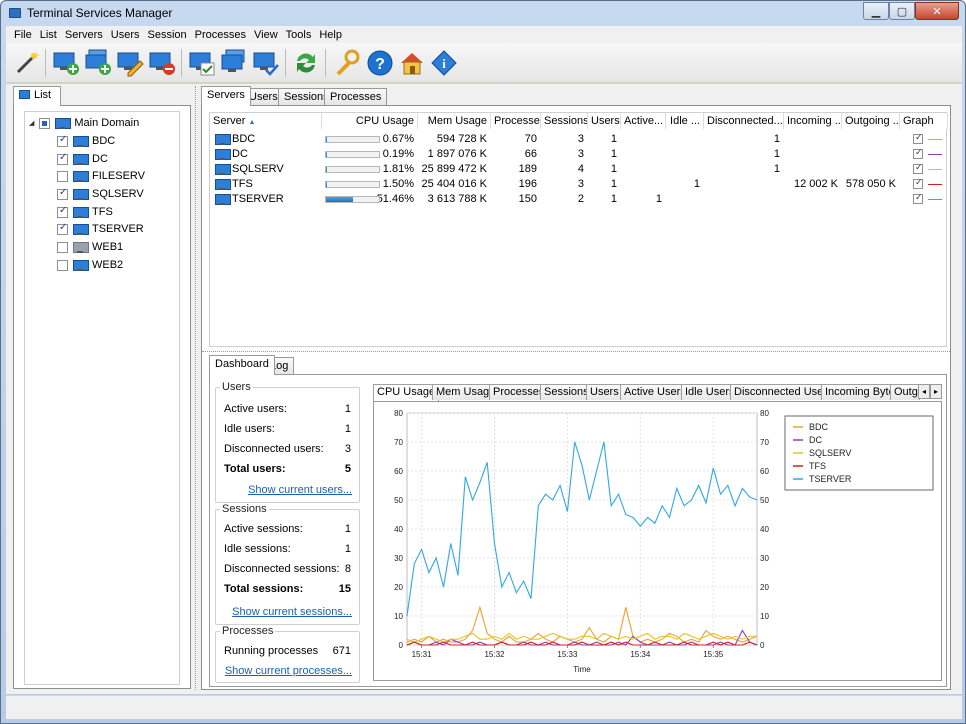  I want to click on options-icon, so click(346, 63).